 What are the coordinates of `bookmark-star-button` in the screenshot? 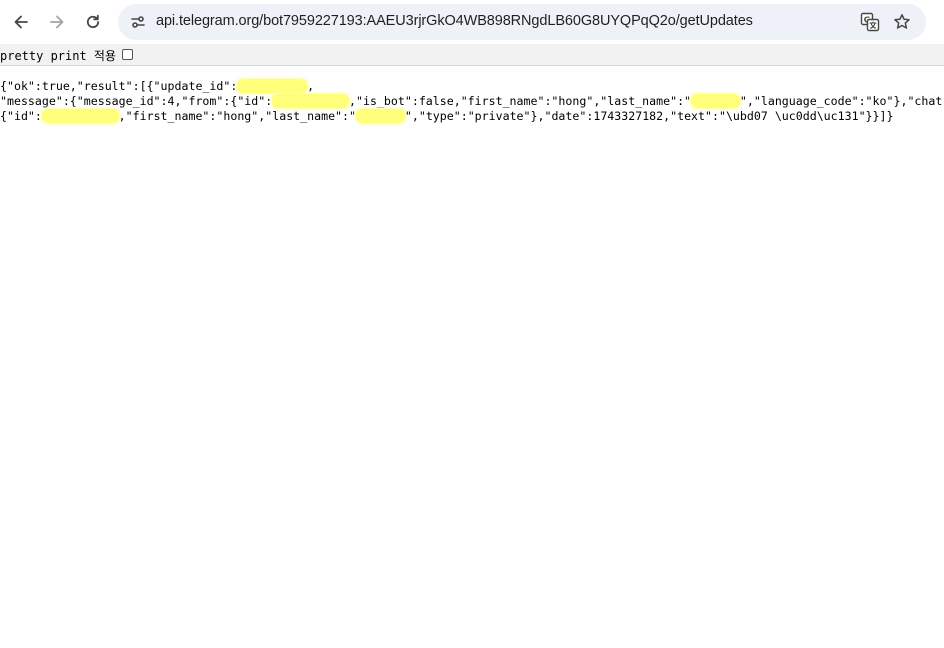 It's located at (902, 22).